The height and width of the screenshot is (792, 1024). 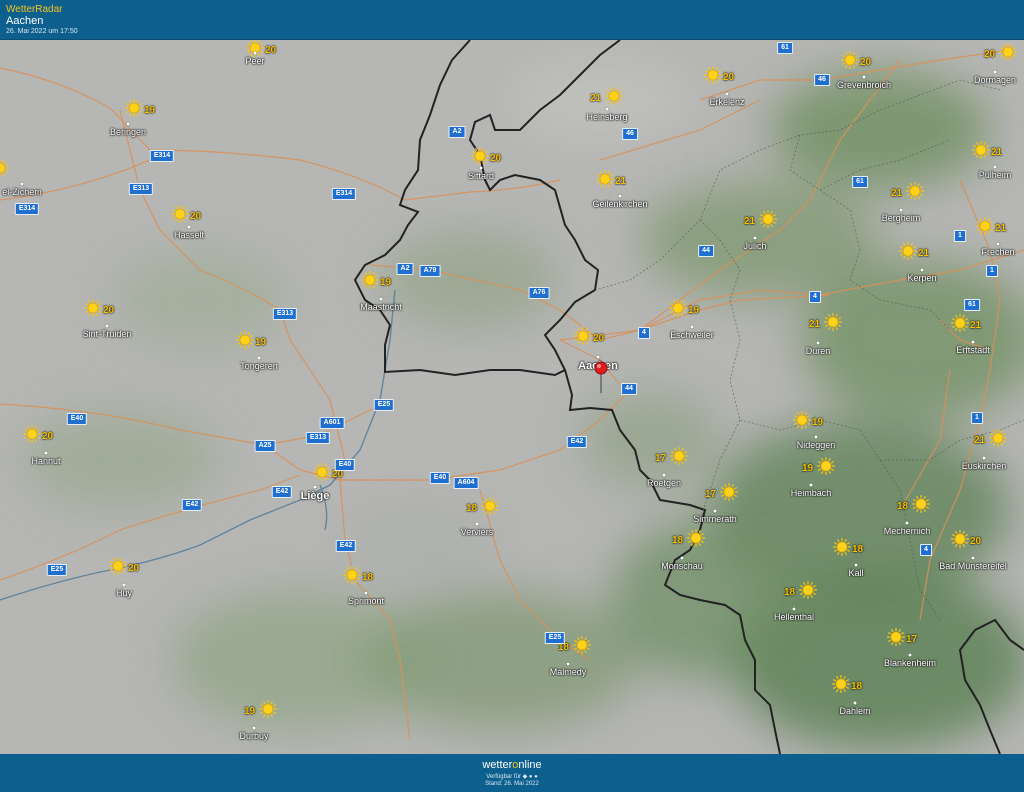 I want to click on available-text: Verfügbar für ◆ ● ●, so click(x=512, y=777).